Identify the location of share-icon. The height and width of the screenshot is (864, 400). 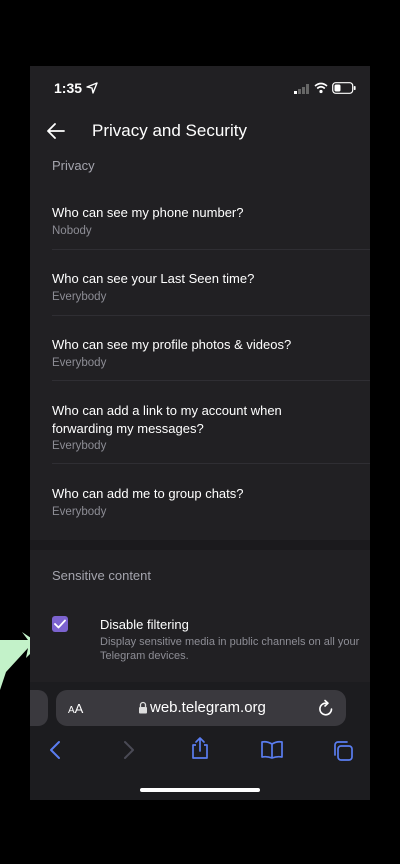
(200, 748).